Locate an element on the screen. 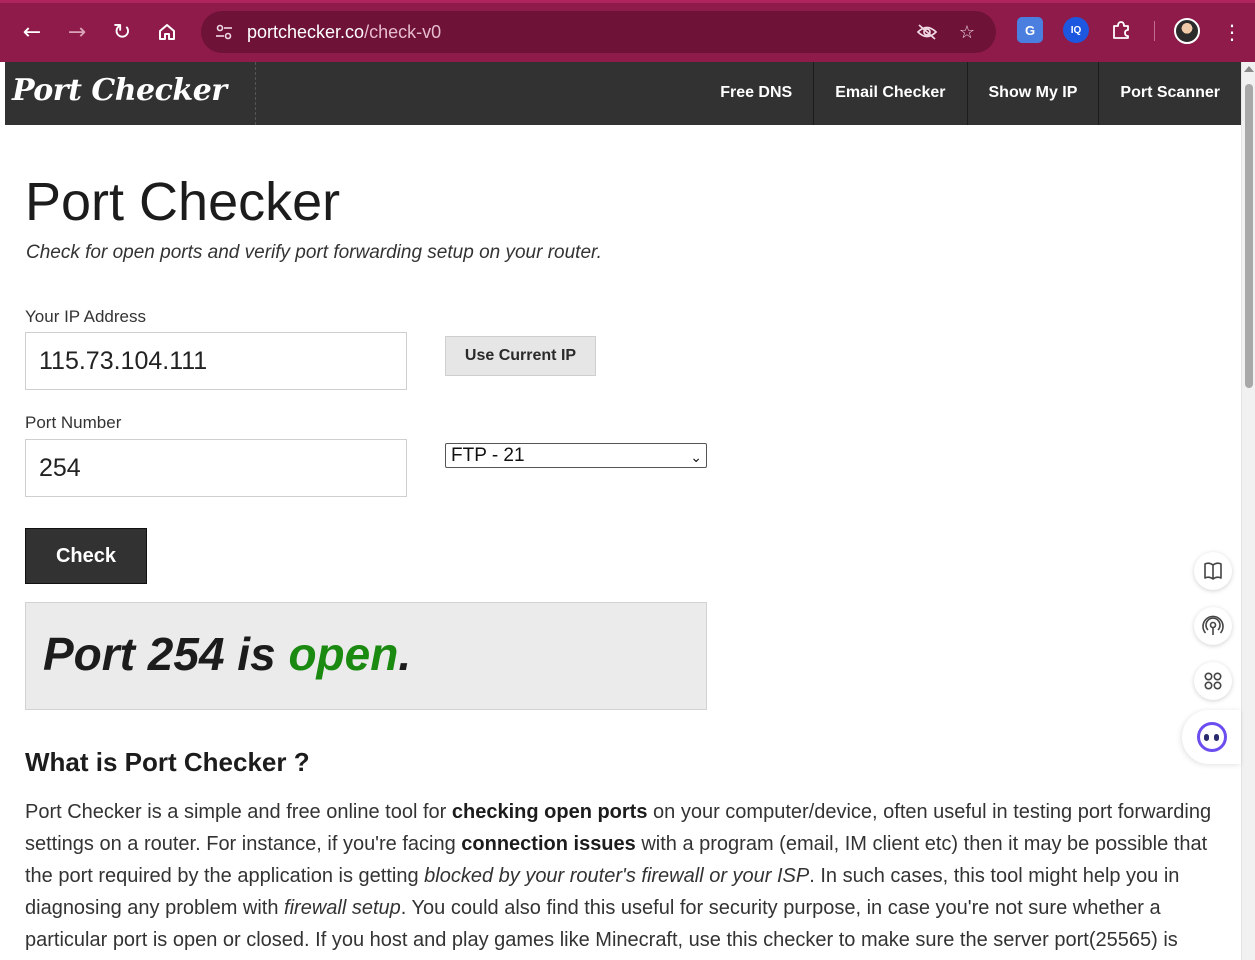 The height and width of the screenshot is (960, 1255). paragraph-bold: connection issues is located at coordinates (548, 844).